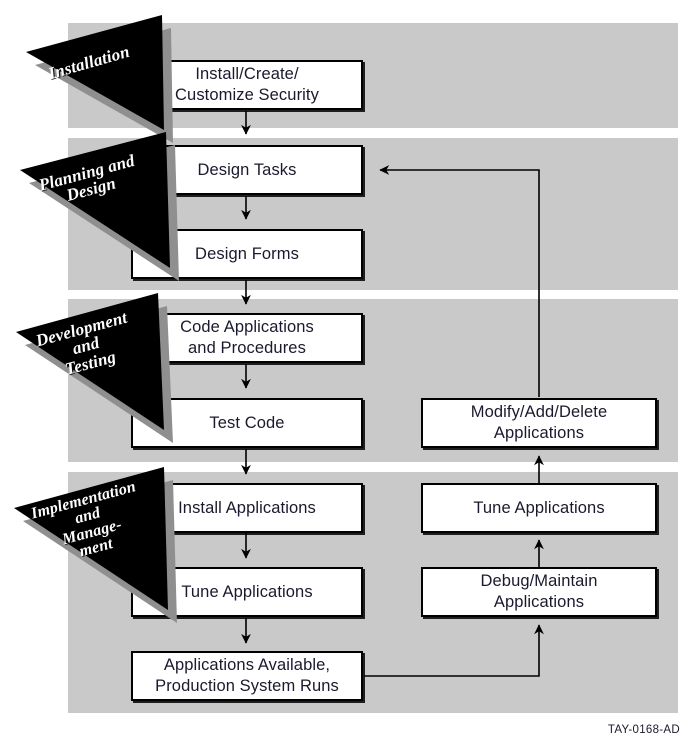 Image resolution: width=690 pixels, height=744 pixels. I want to click on node-tune-applications-right: Tune Applications, so click(539, 508).